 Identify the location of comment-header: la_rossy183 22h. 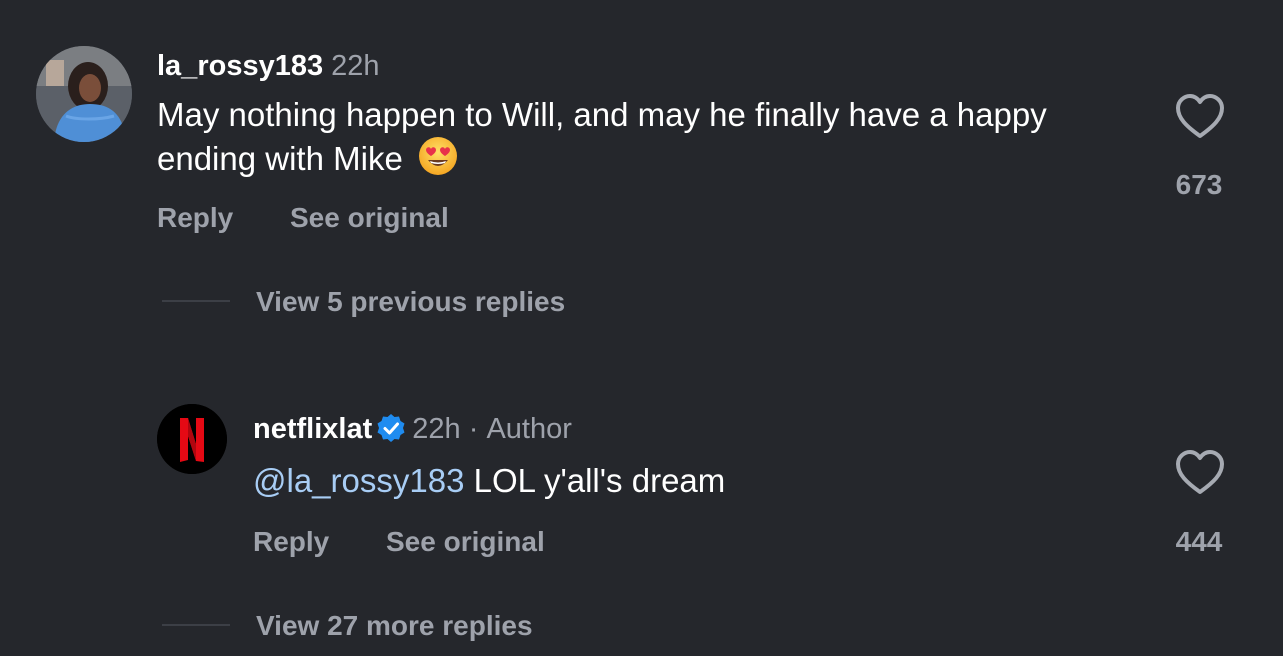
(268, 66).